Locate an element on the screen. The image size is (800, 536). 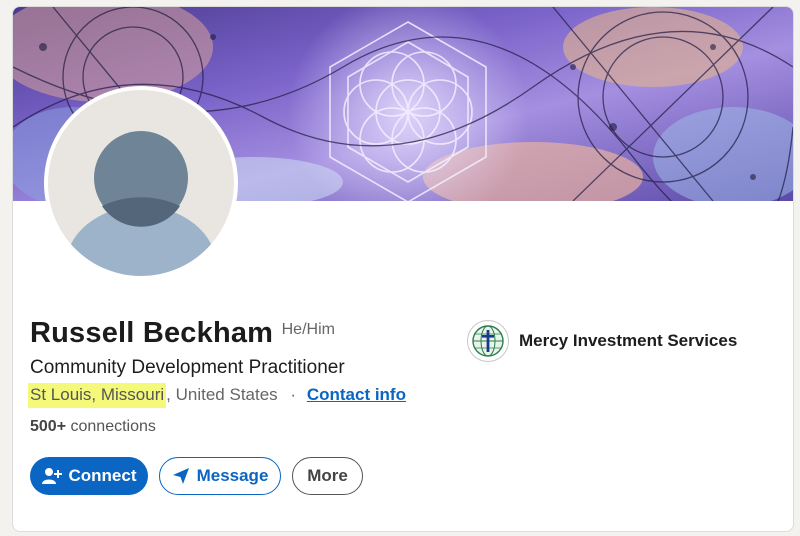
send-icon is located at coordinates (181, 476).